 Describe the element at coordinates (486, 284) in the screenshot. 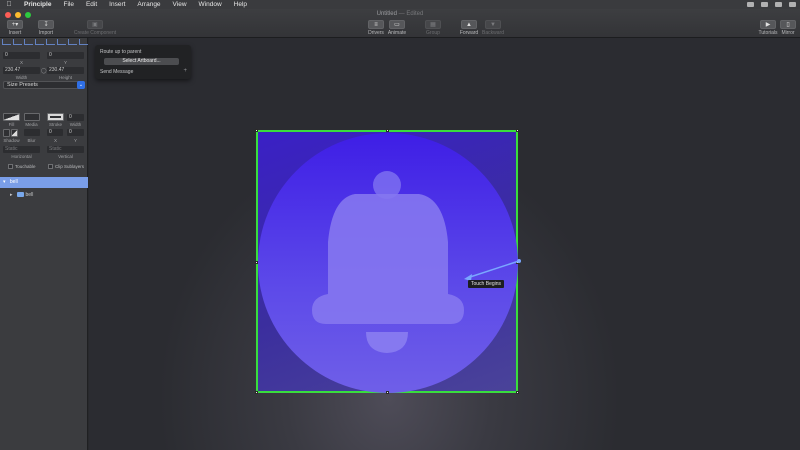

I see `touch-begins-label: Touch Begins` at that location.